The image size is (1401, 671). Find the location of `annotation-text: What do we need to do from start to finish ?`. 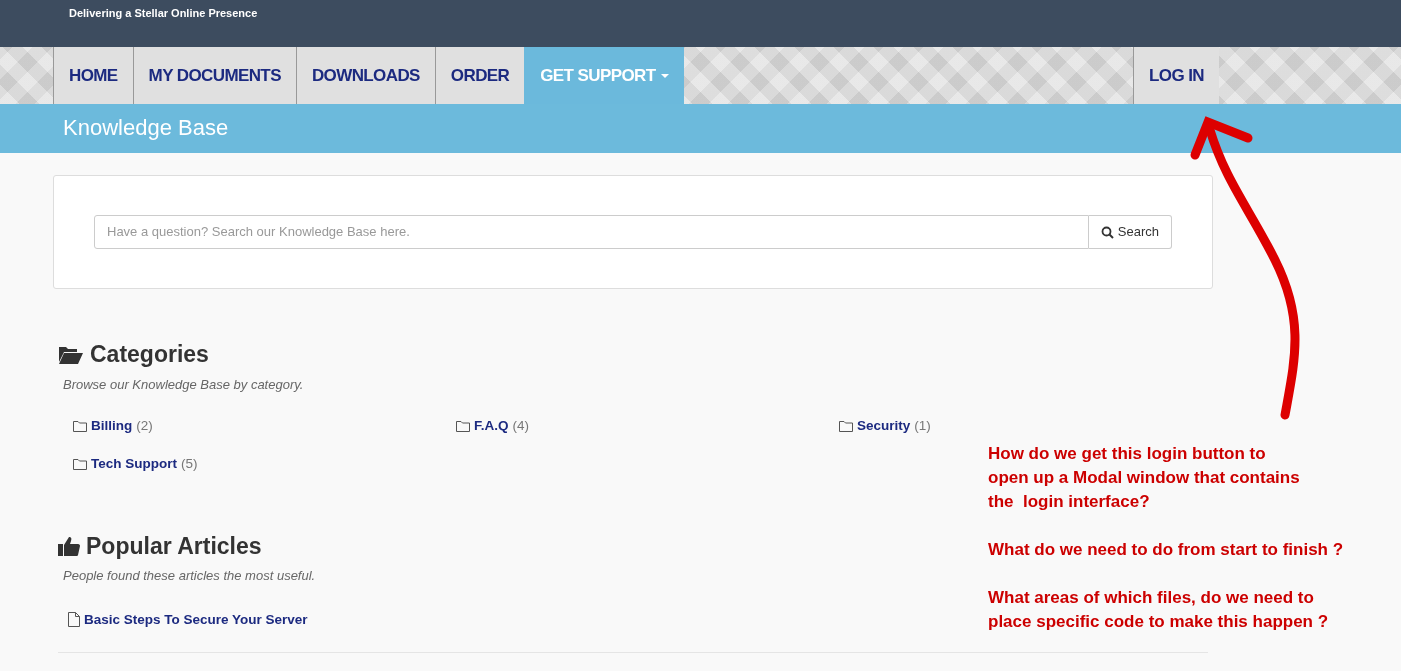

annotation-text: What do we need to do from start to finish ? is located at coordinates (1166, 550).